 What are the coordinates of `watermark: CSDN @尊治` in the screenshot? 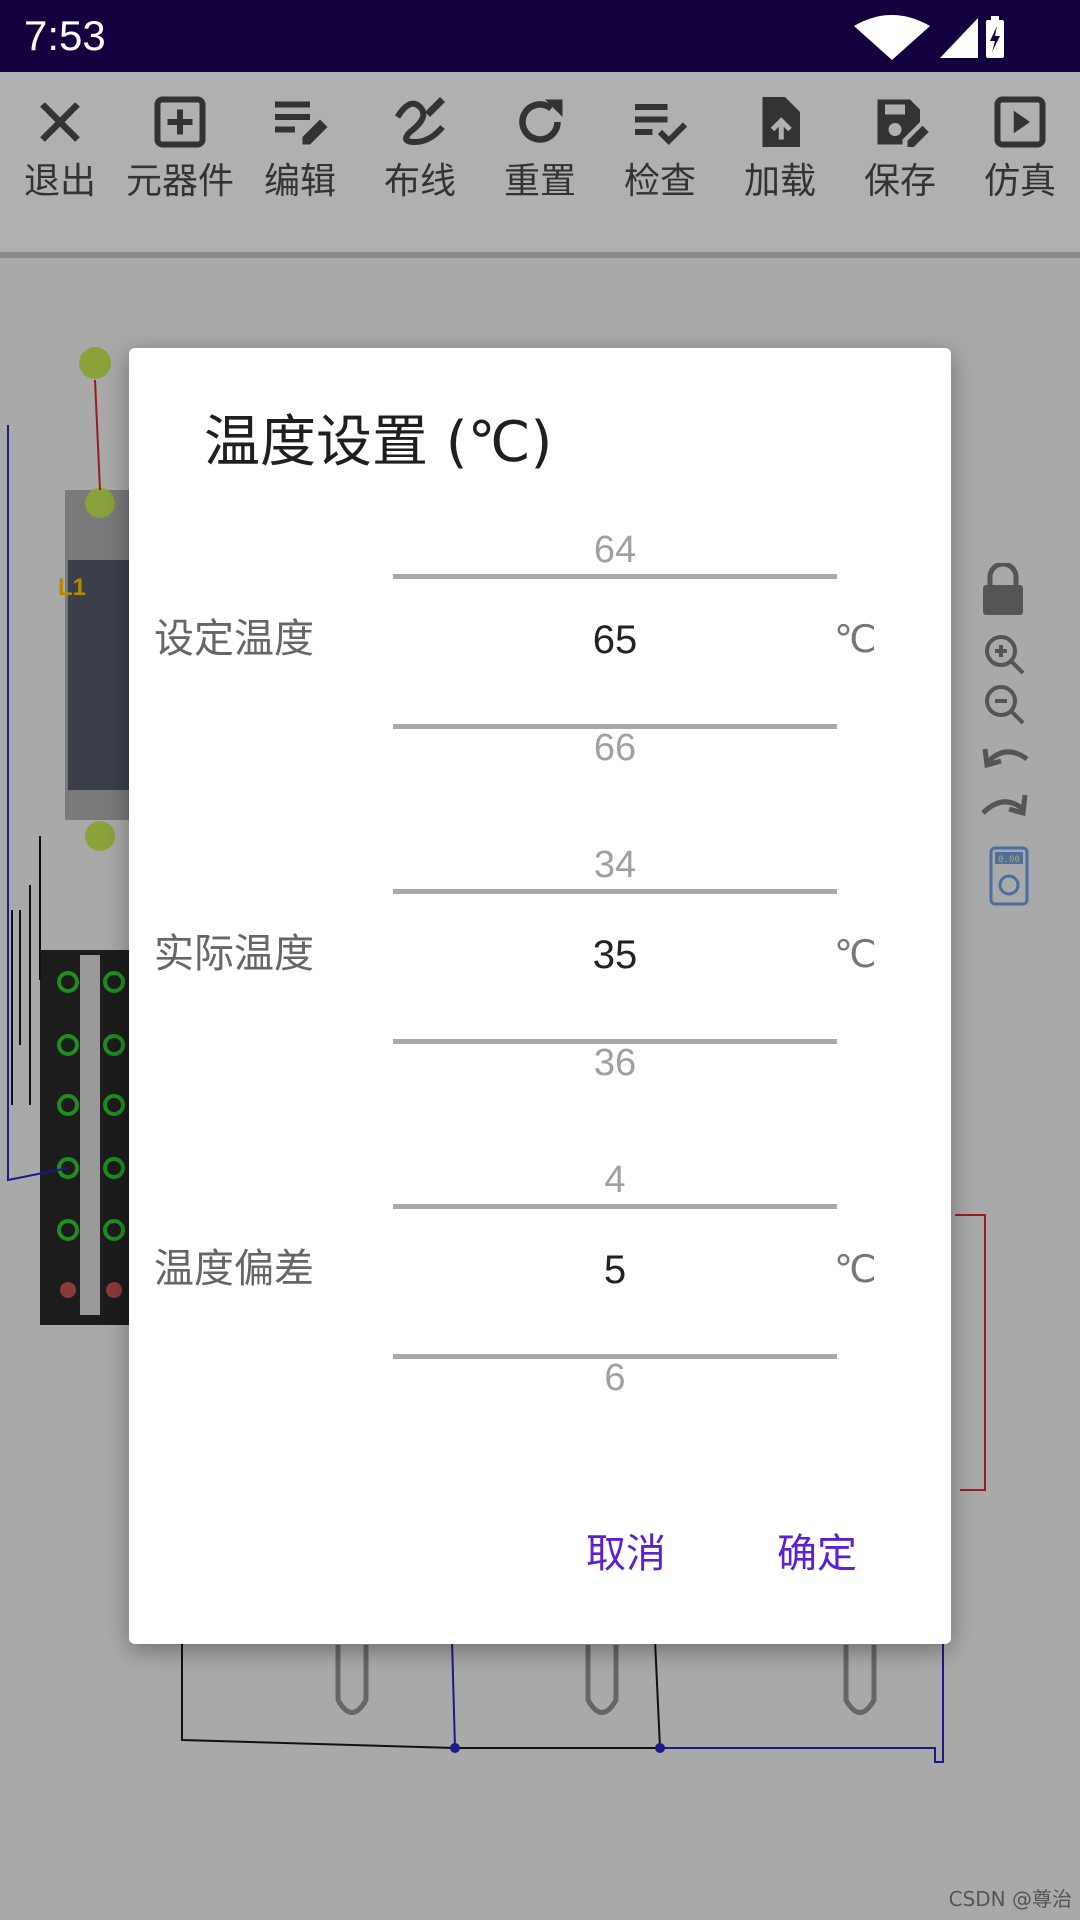 It's located at (1010, 1899).